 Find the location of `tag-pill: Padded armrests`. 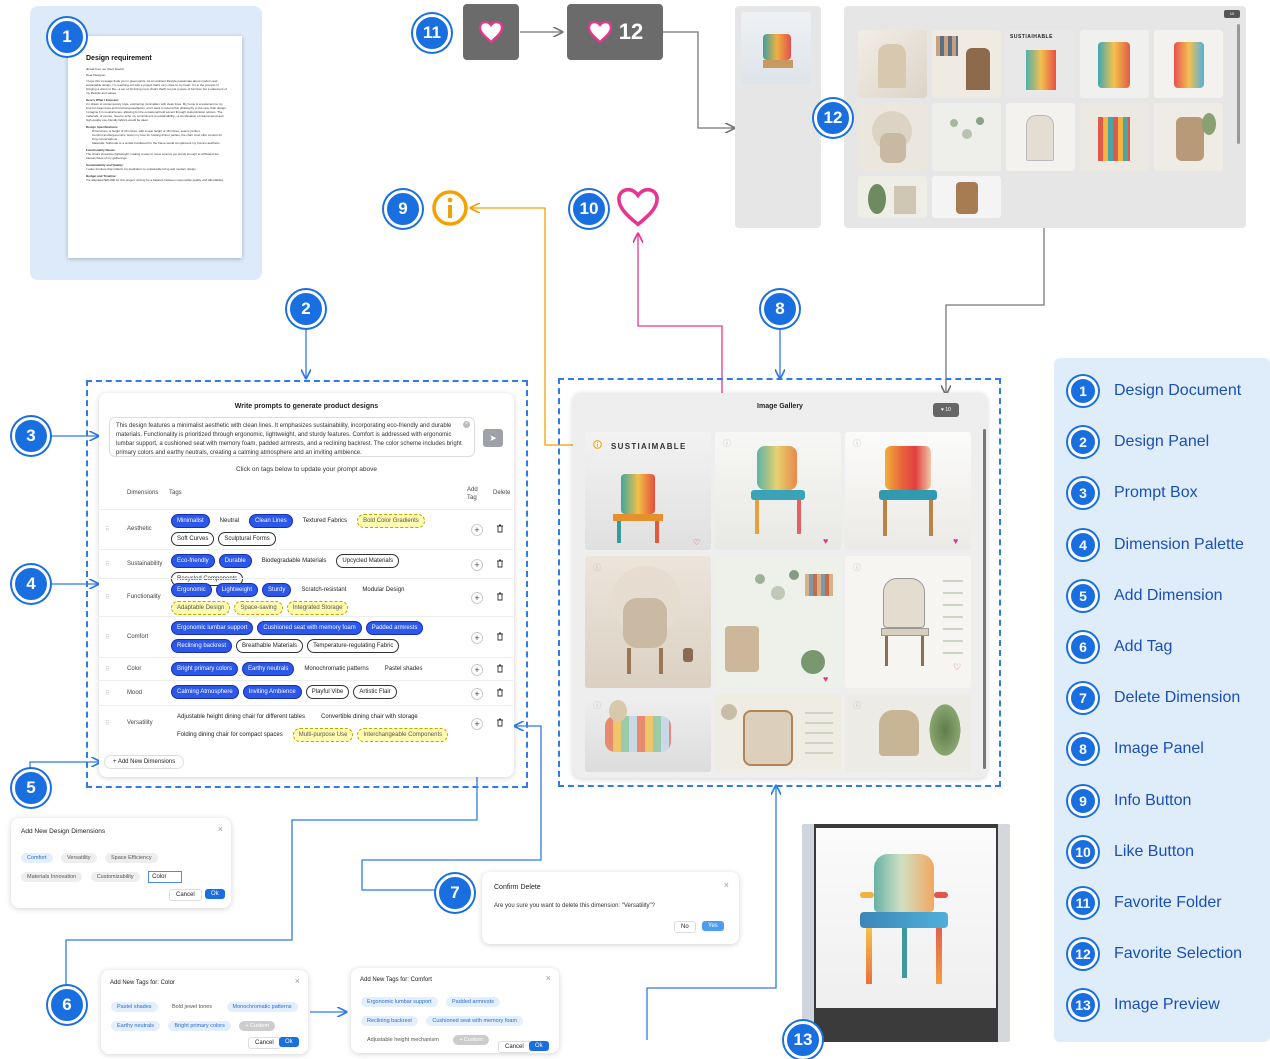

tag-pill: Padded armrests is located at coordinates (472, 1002).